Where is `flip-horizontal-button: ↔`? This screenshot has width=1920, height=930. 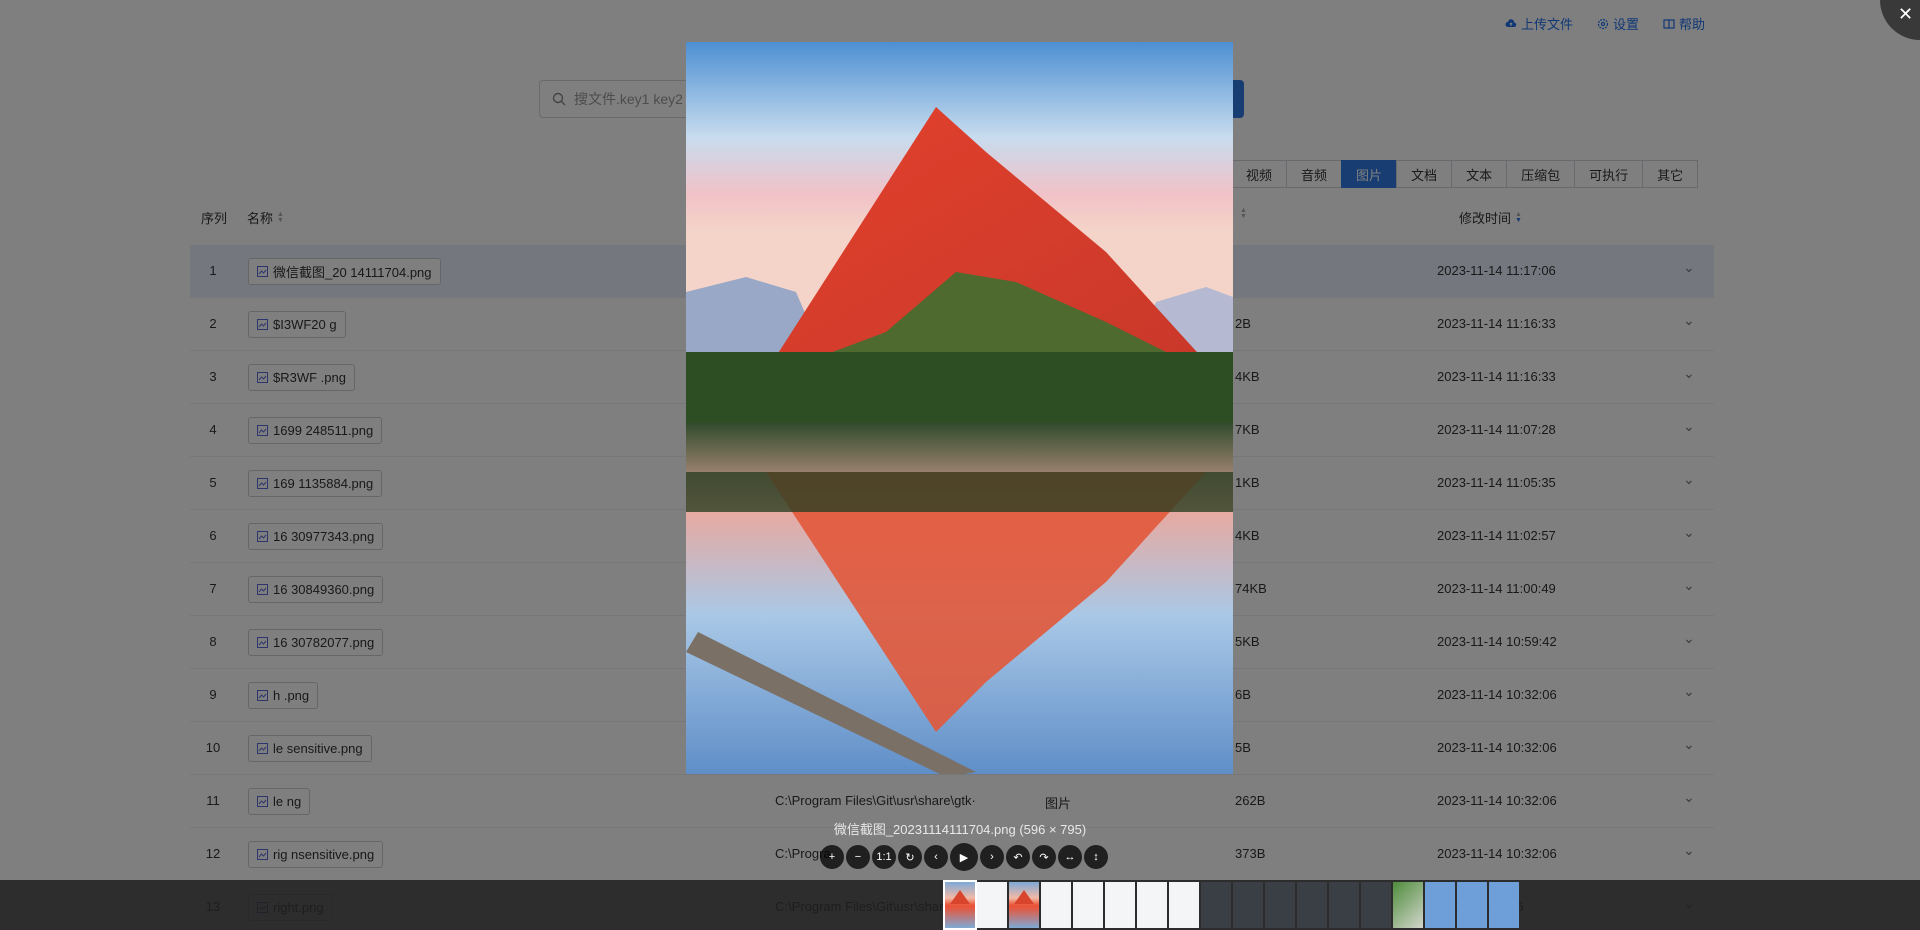 flip-horizontal-button: ↔ is located at coordinates (1070, 857).